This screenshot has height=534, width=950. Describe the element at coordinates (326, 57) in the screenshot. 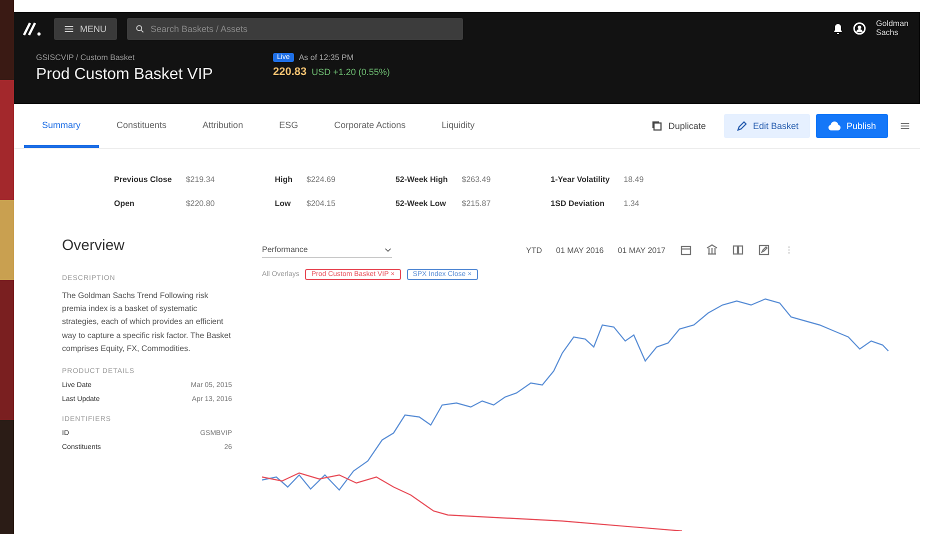

I see `as-of-time: As of 12:35 PM` at that location.